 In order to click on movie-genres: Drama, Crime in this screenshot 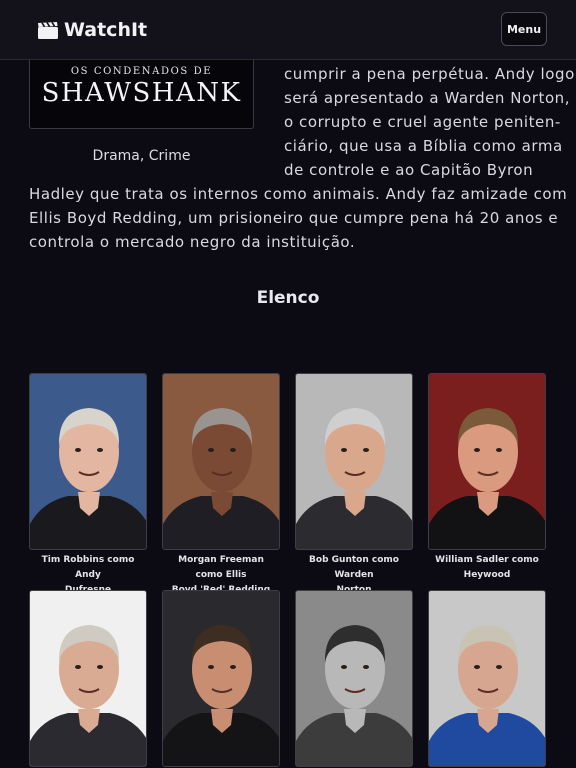, I will do `click(141, 156)`.